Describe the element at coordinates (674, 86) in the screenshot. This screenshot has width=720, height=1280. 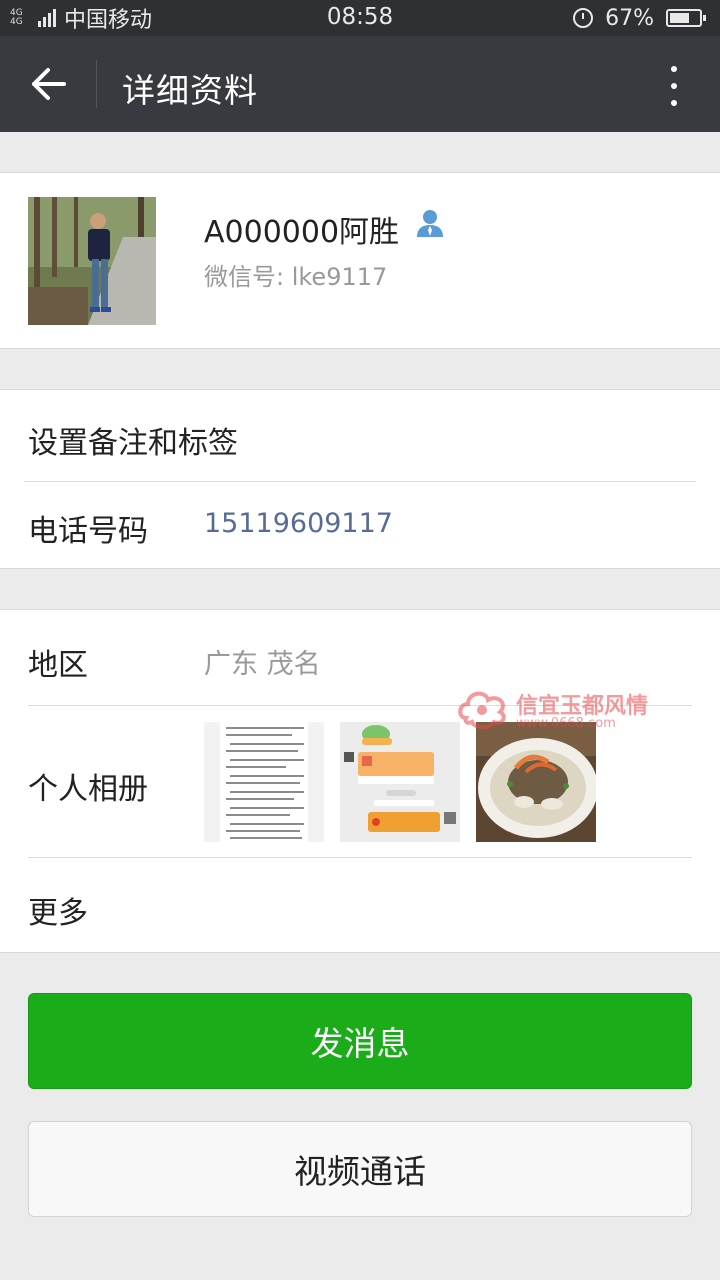
I see `more-options-button` at that location.